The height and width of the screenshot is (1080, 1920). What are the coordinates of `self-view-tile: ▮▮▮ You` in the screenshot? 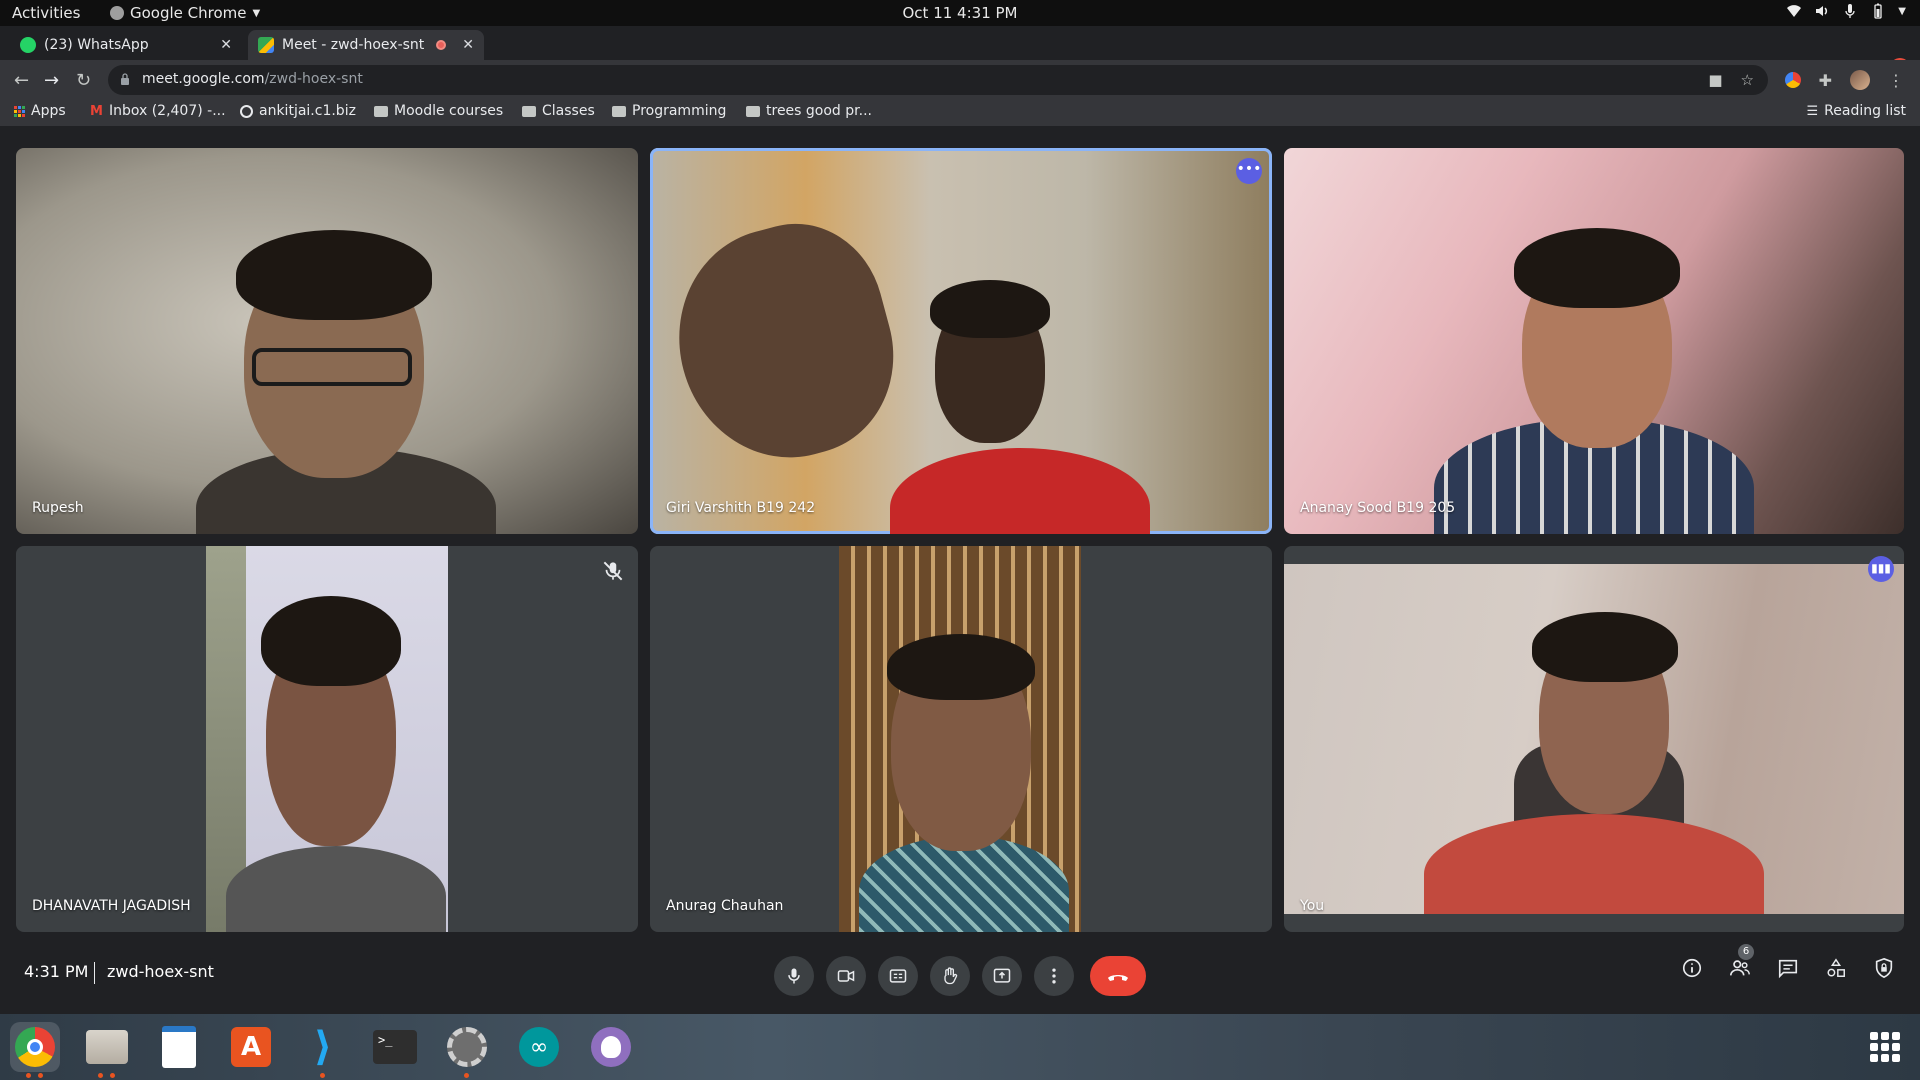 It's located at (1594, 739).